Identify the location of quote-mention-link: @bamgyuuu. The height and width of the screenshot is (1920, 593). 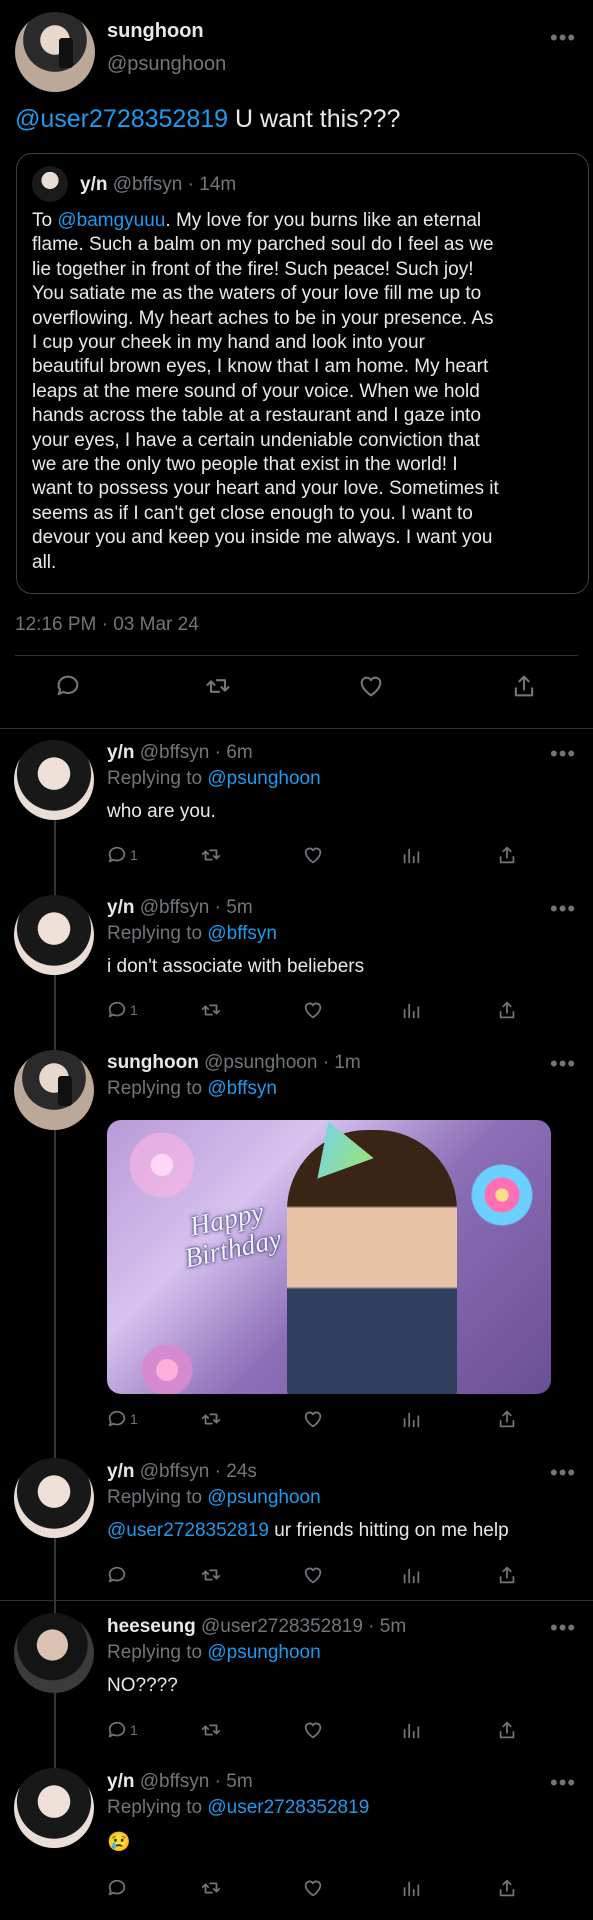
(111, 220).